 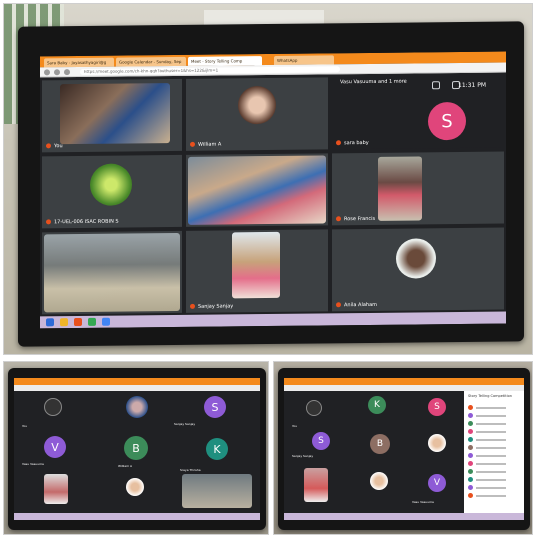 I want to click on folder-icon, so click(x=64, y=322).